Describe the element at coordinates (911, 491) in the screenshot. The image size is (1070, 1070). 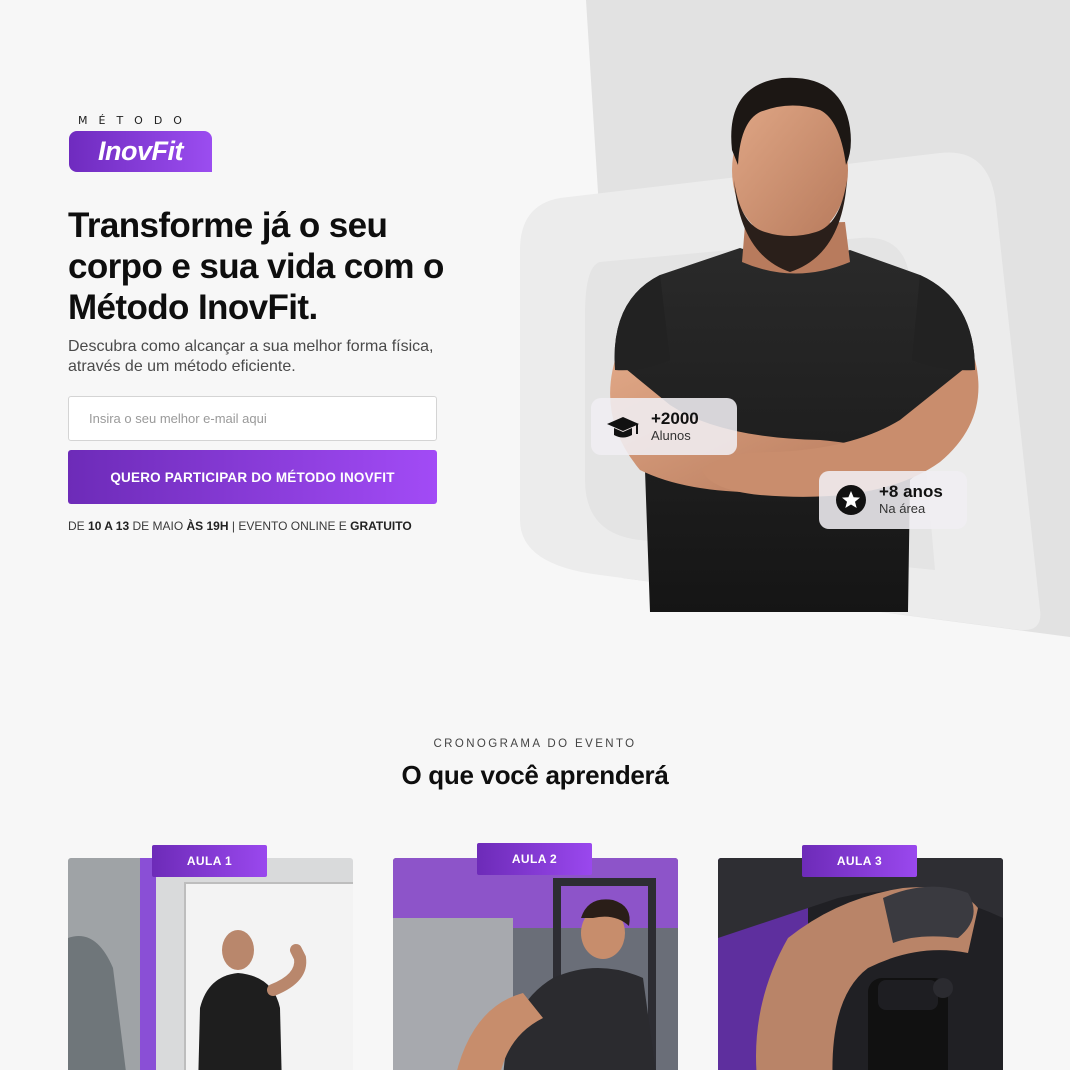
I see `stat-years-value: +8 anos` at that location.